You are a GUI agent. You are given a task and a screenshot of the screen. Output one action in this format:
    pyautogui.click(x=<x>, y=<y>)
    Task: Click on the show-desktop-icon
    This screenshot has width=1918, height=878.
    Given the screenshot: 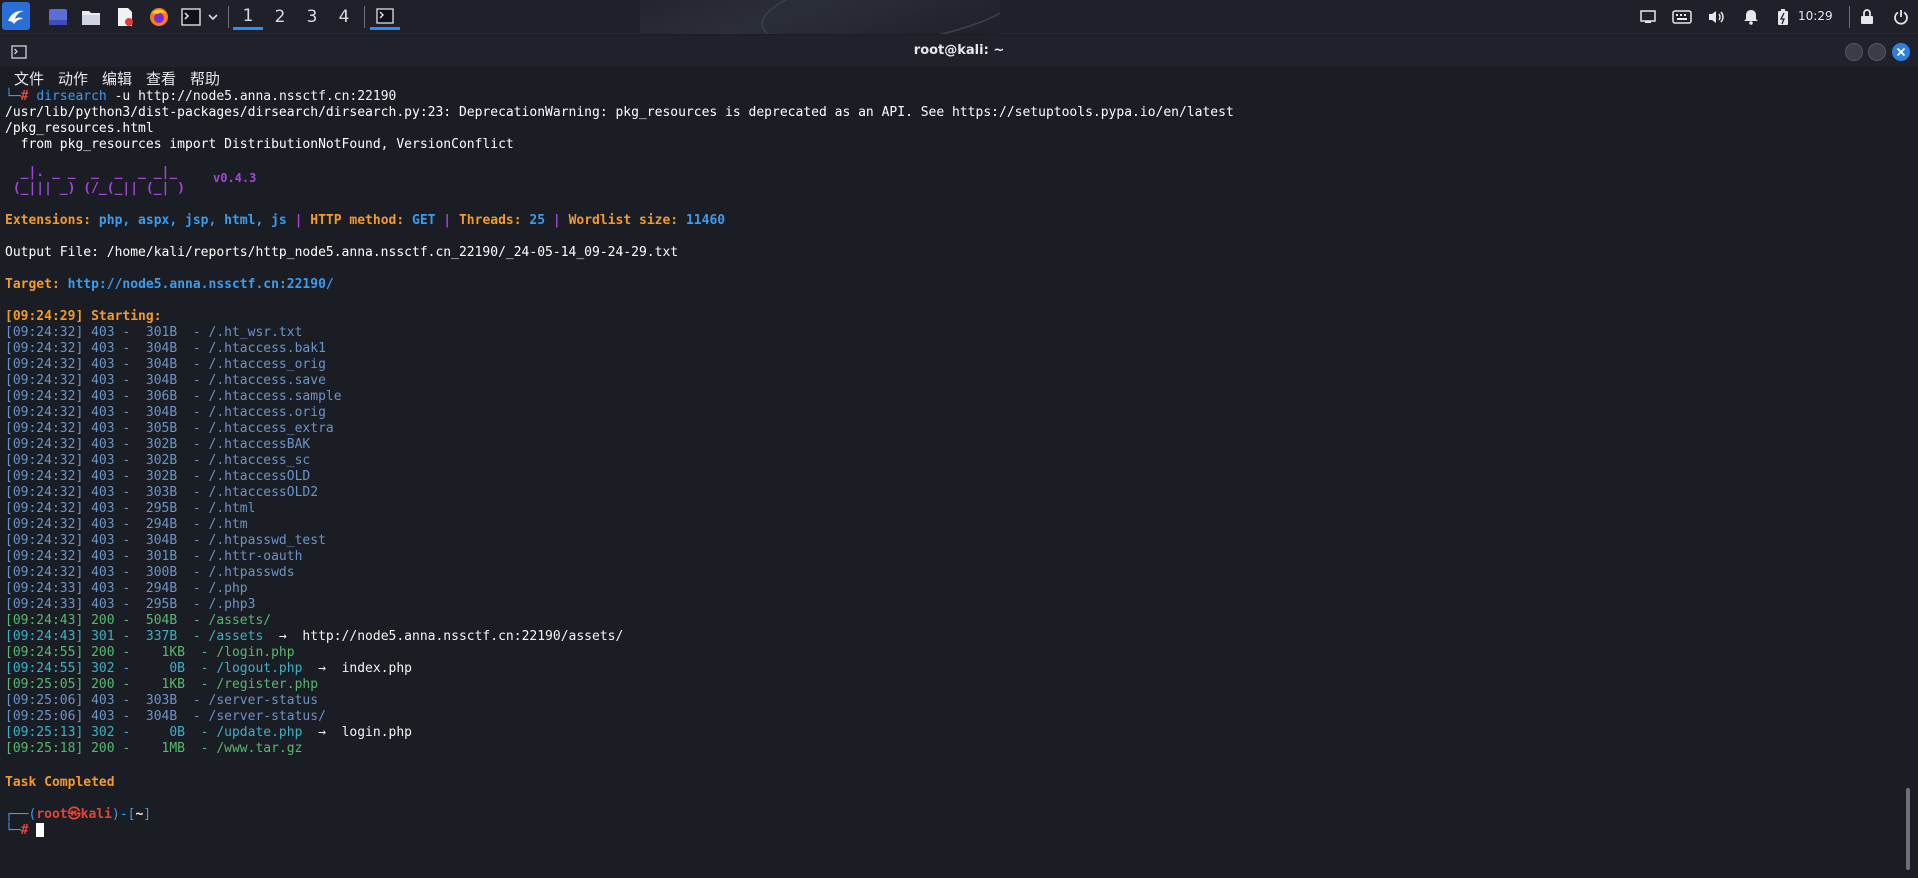 What is the action you would take?
    pyautogui.click(x=58, y=17)
    